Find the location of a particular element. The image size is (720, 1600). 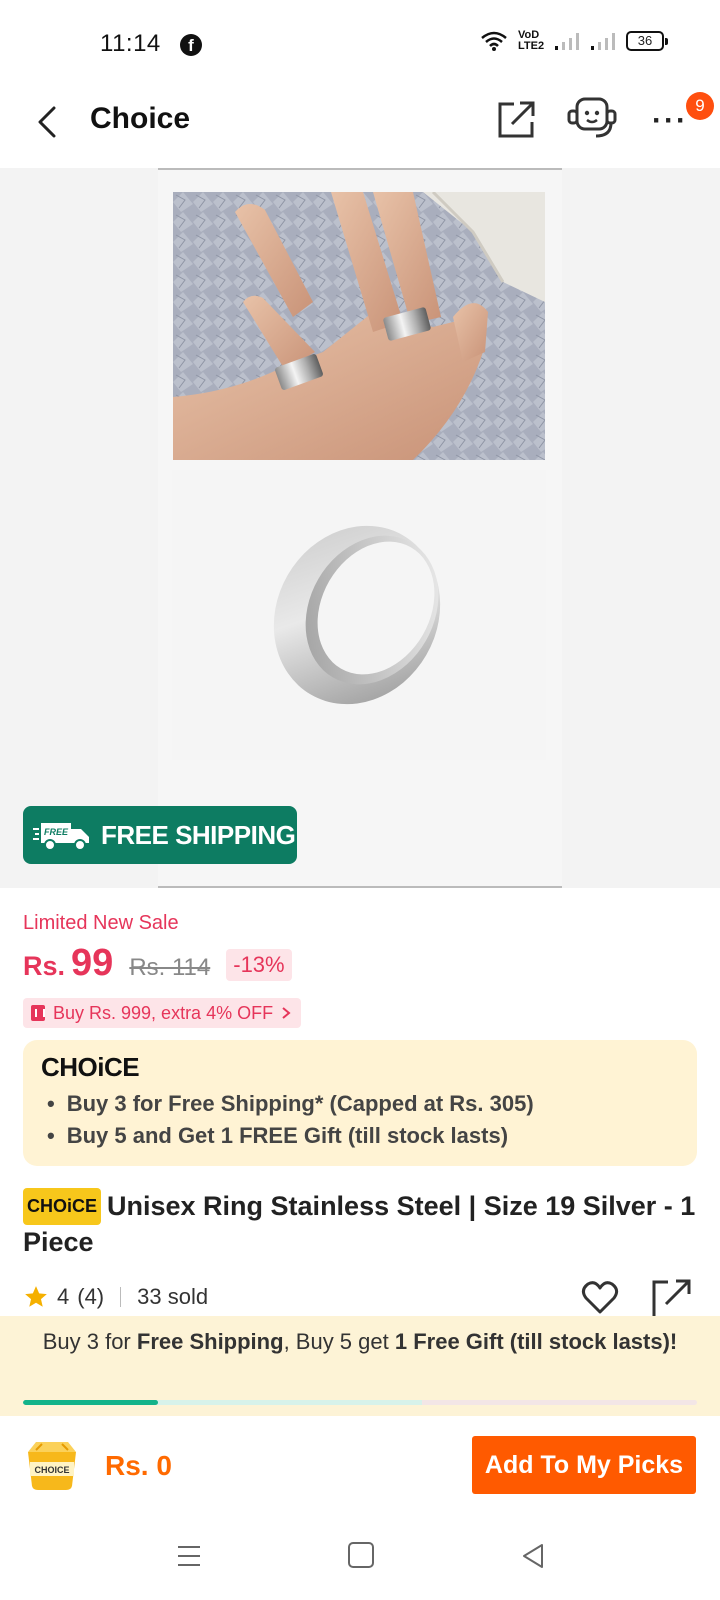

wifi-icon is located at coordinates (494, 41).